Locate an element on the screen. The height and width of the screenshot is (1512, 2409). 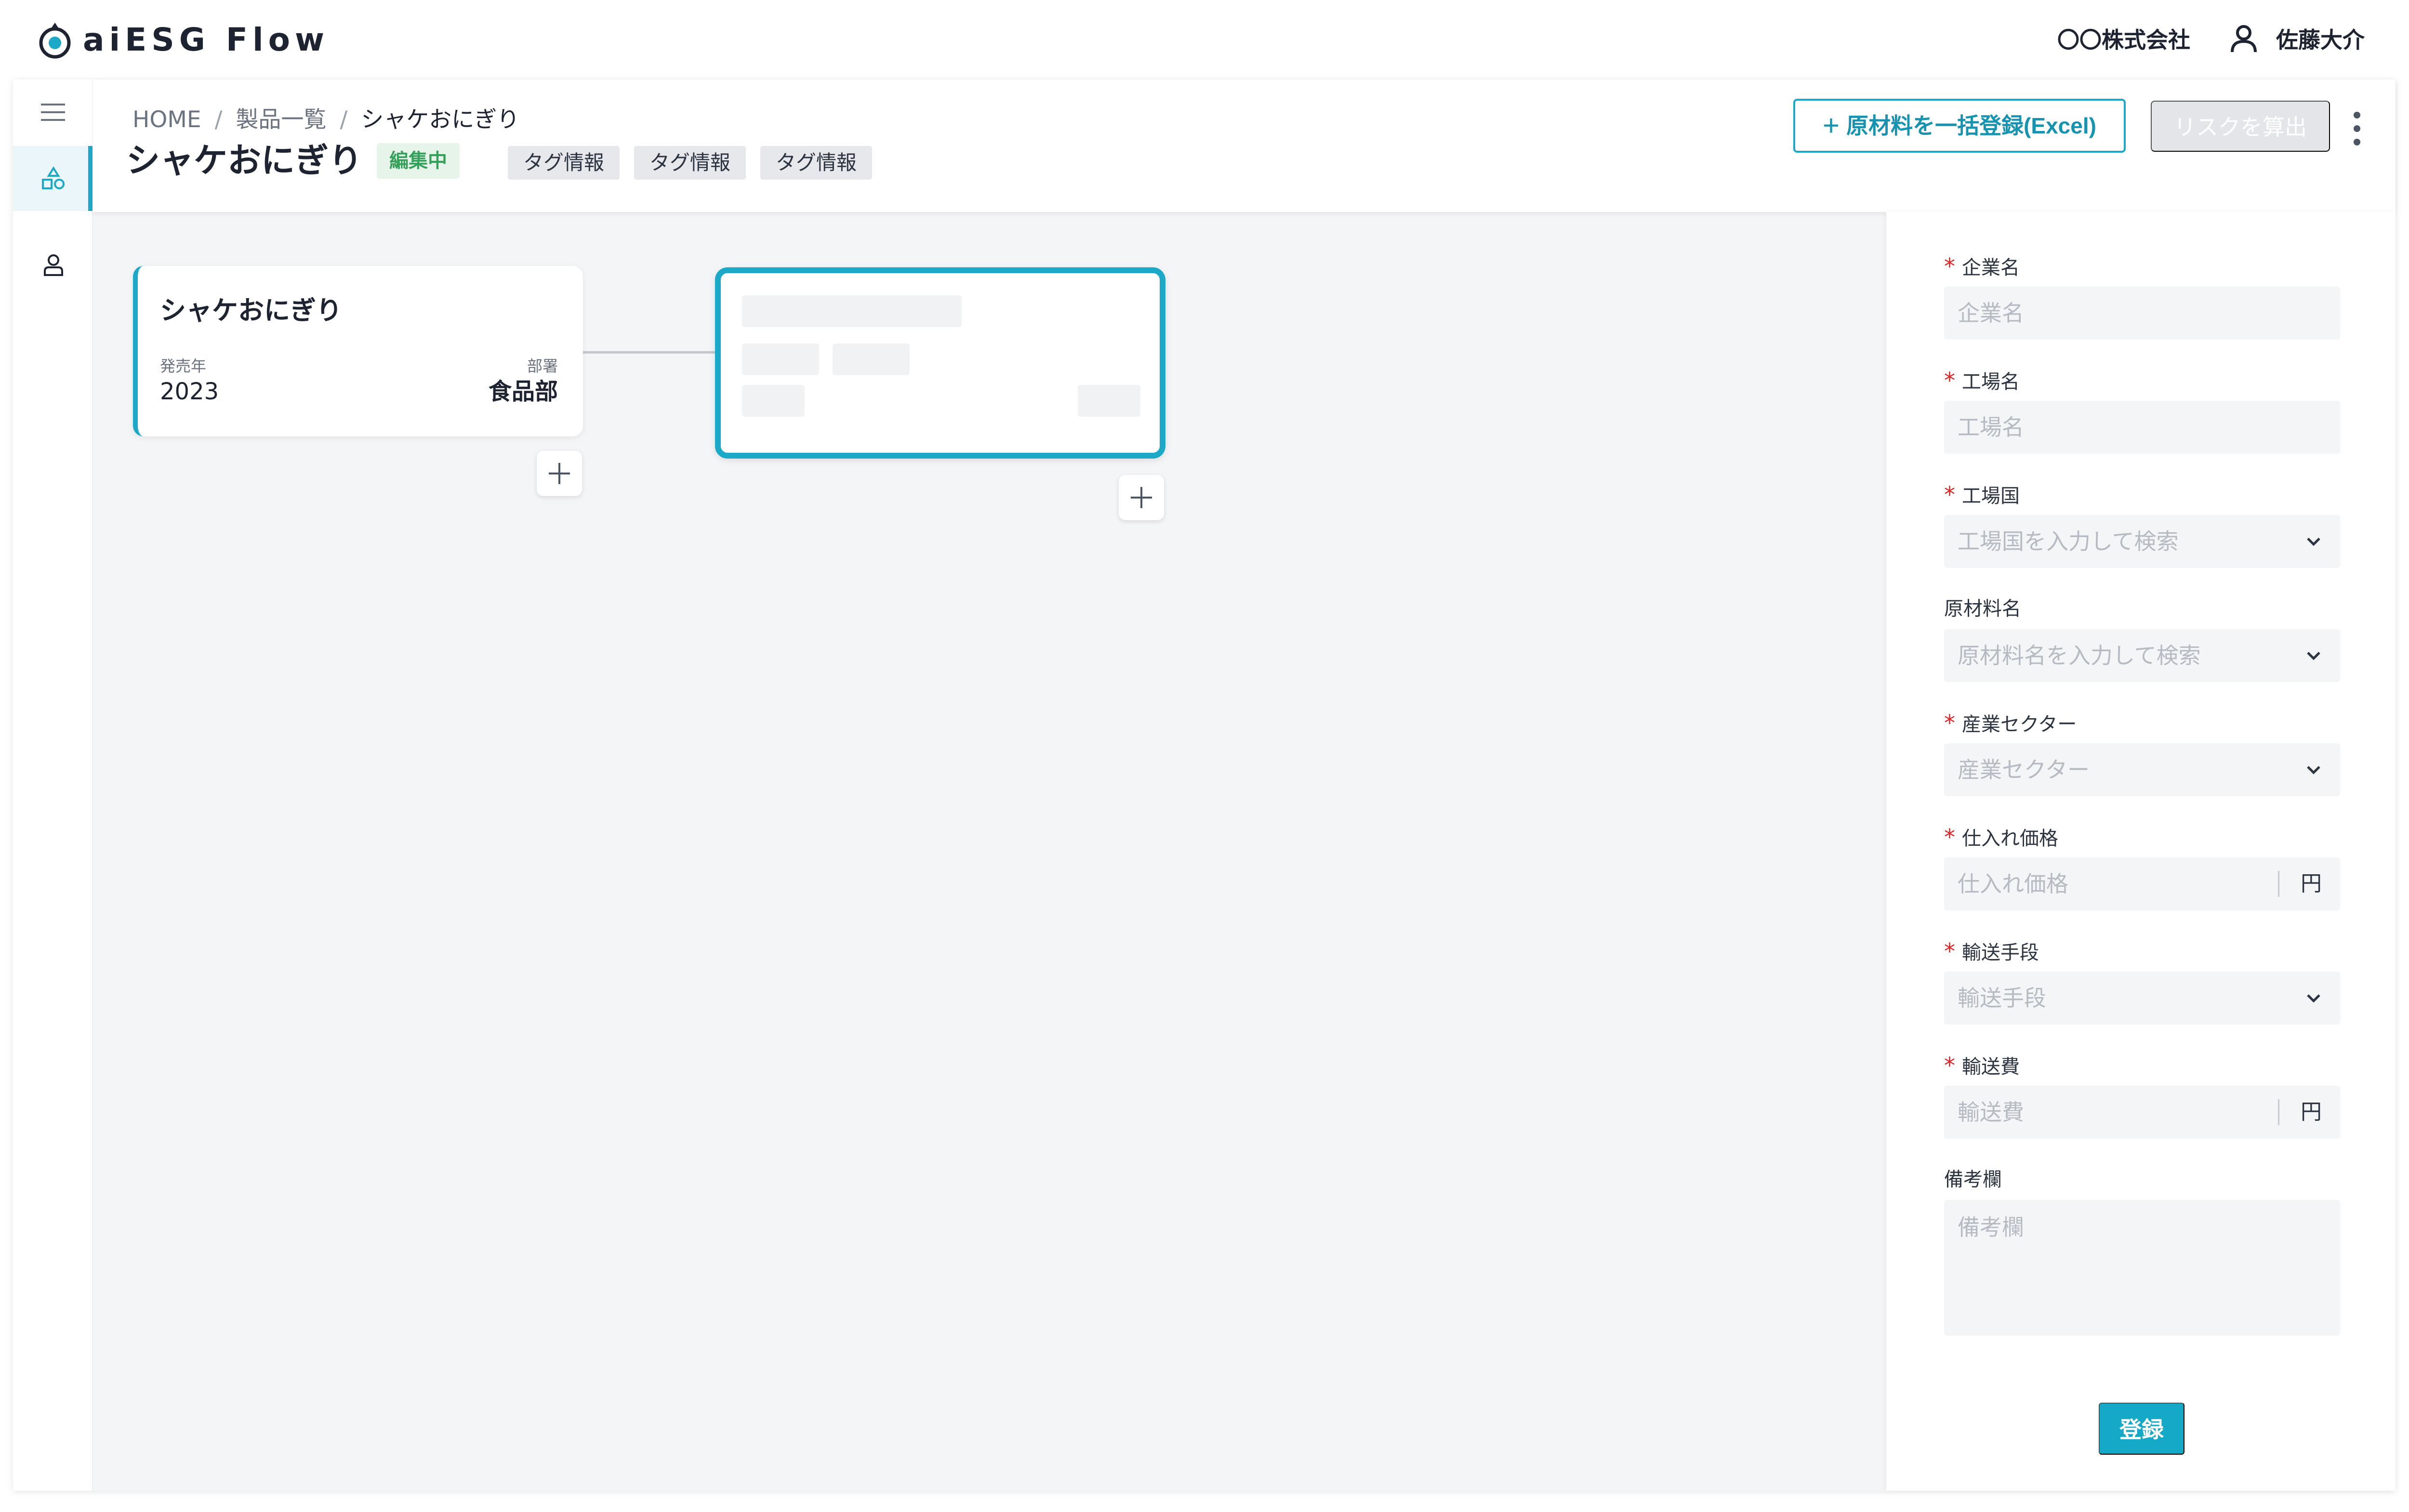
breadcrumb-home: HOME is located at coordinates (166, 120).